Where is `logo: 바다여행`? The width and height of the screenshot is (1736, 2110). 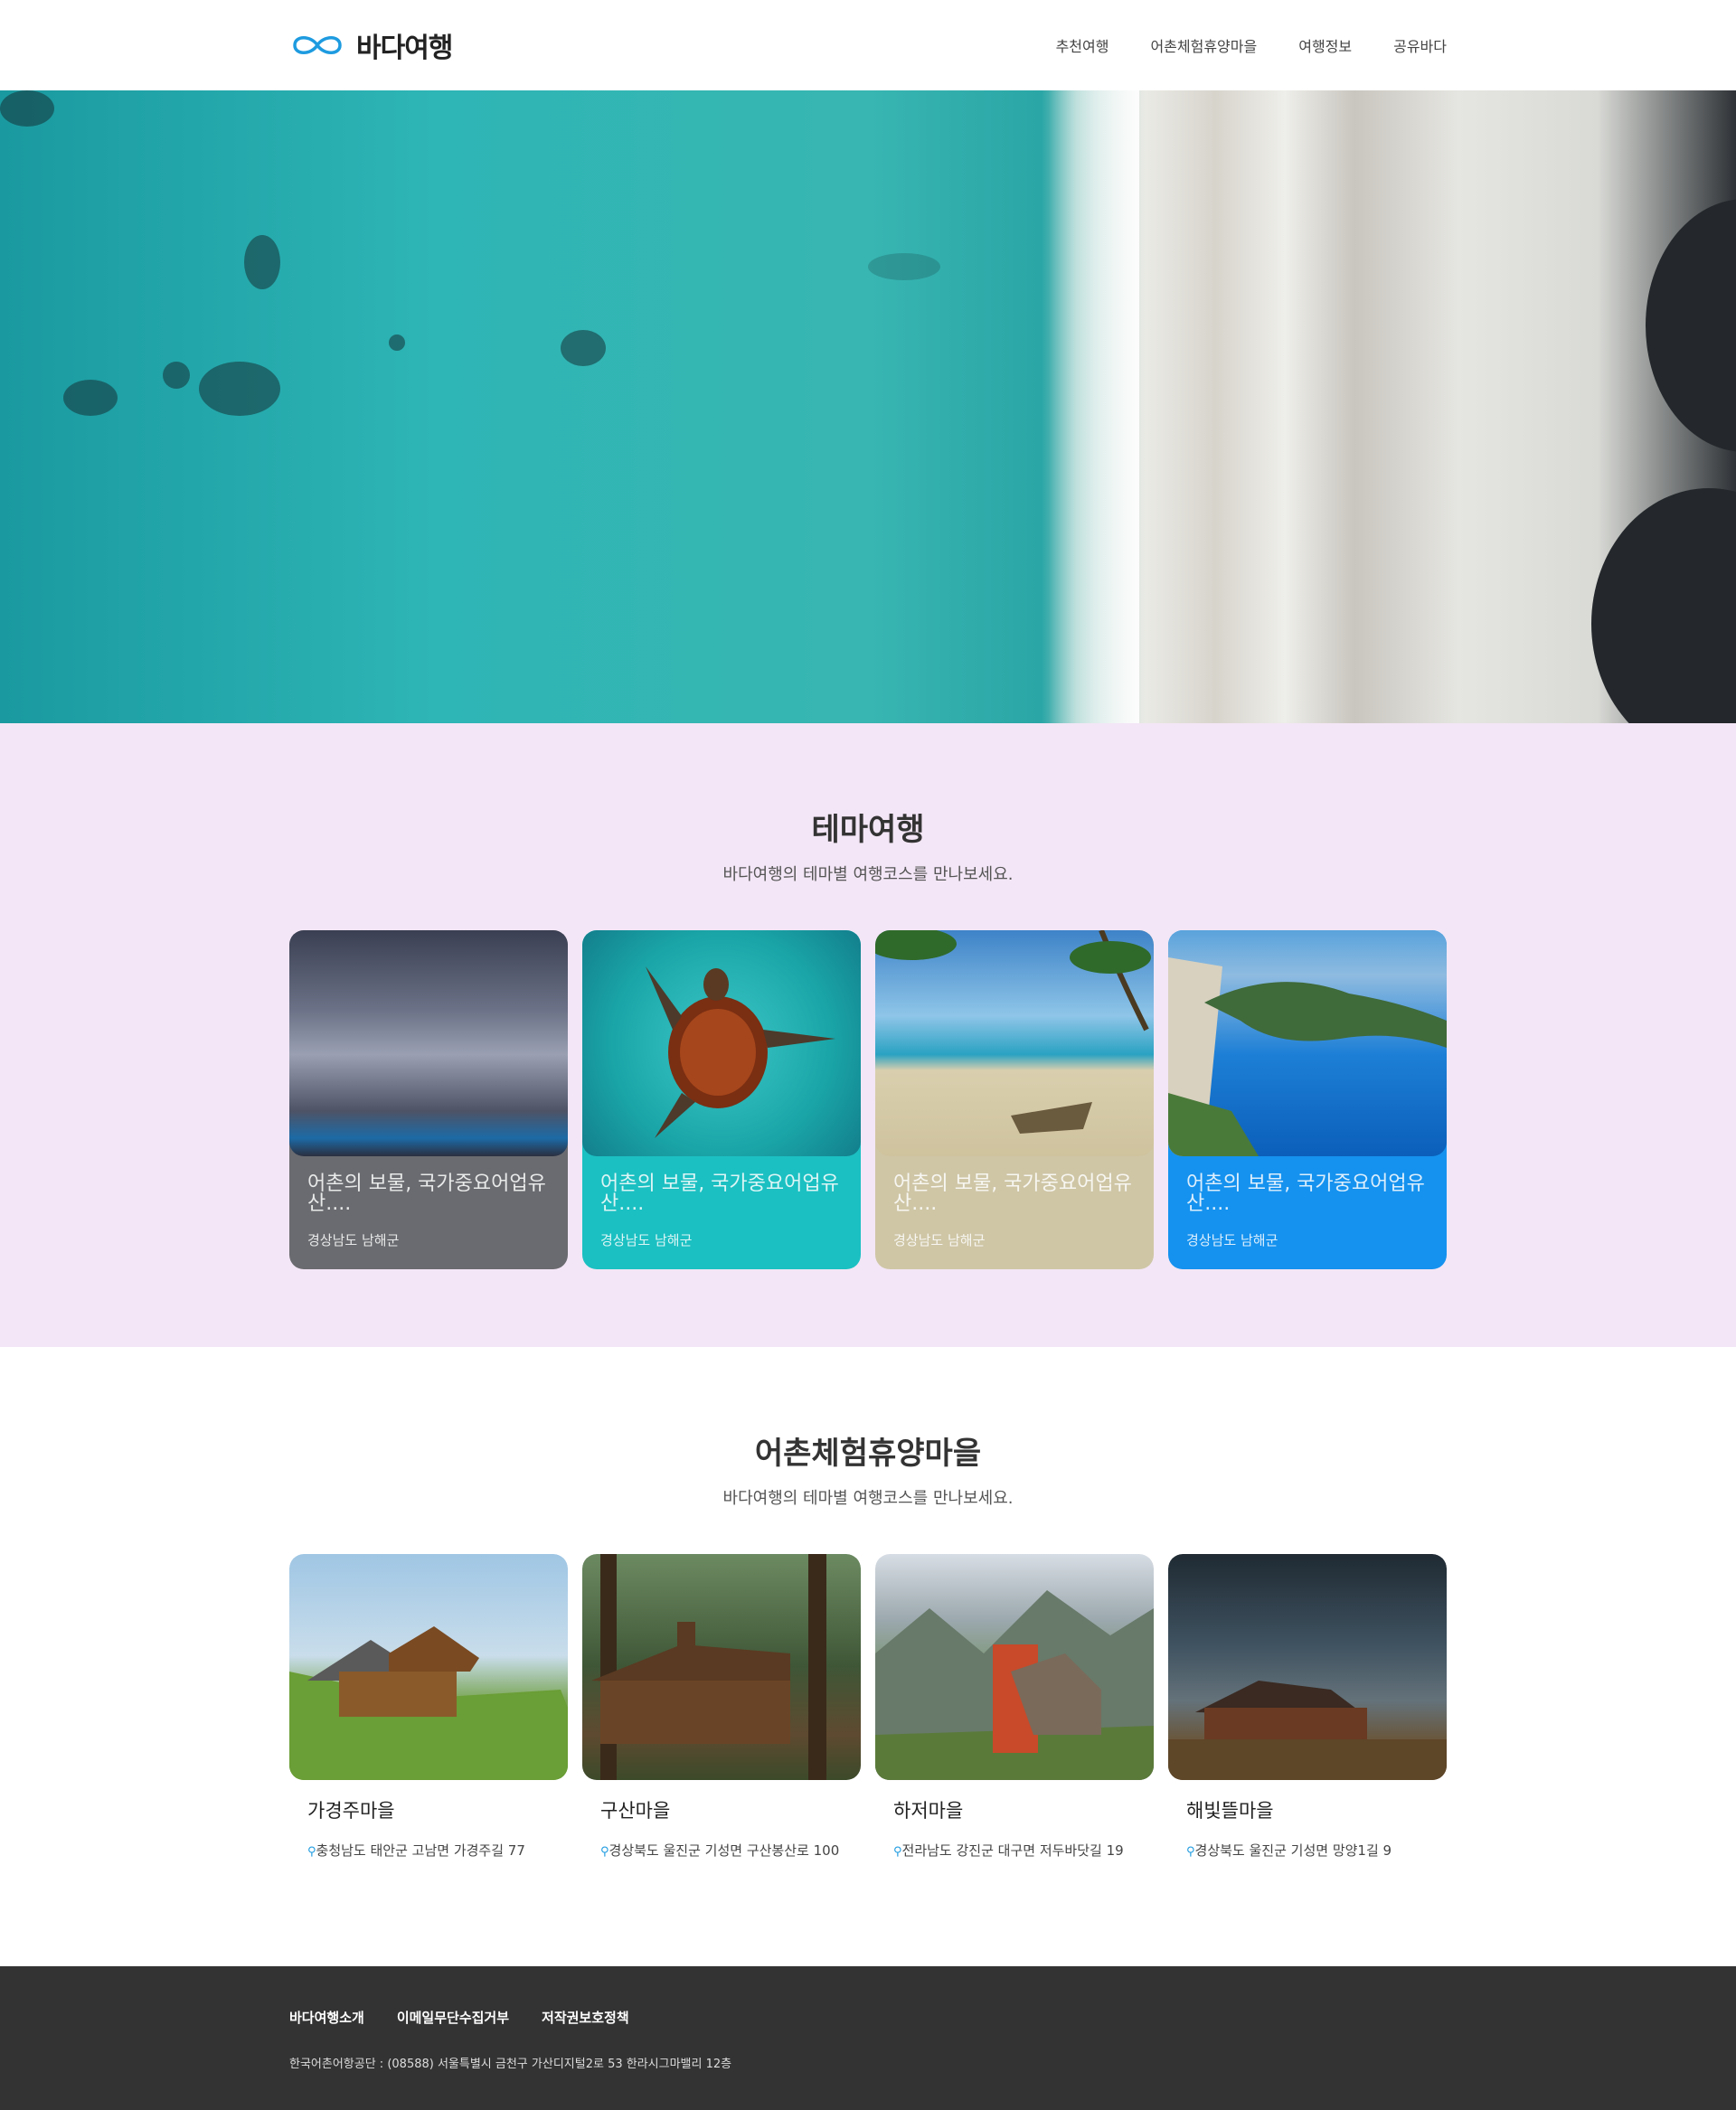 logo: 바다여행 is located at coordinates (371, 45).